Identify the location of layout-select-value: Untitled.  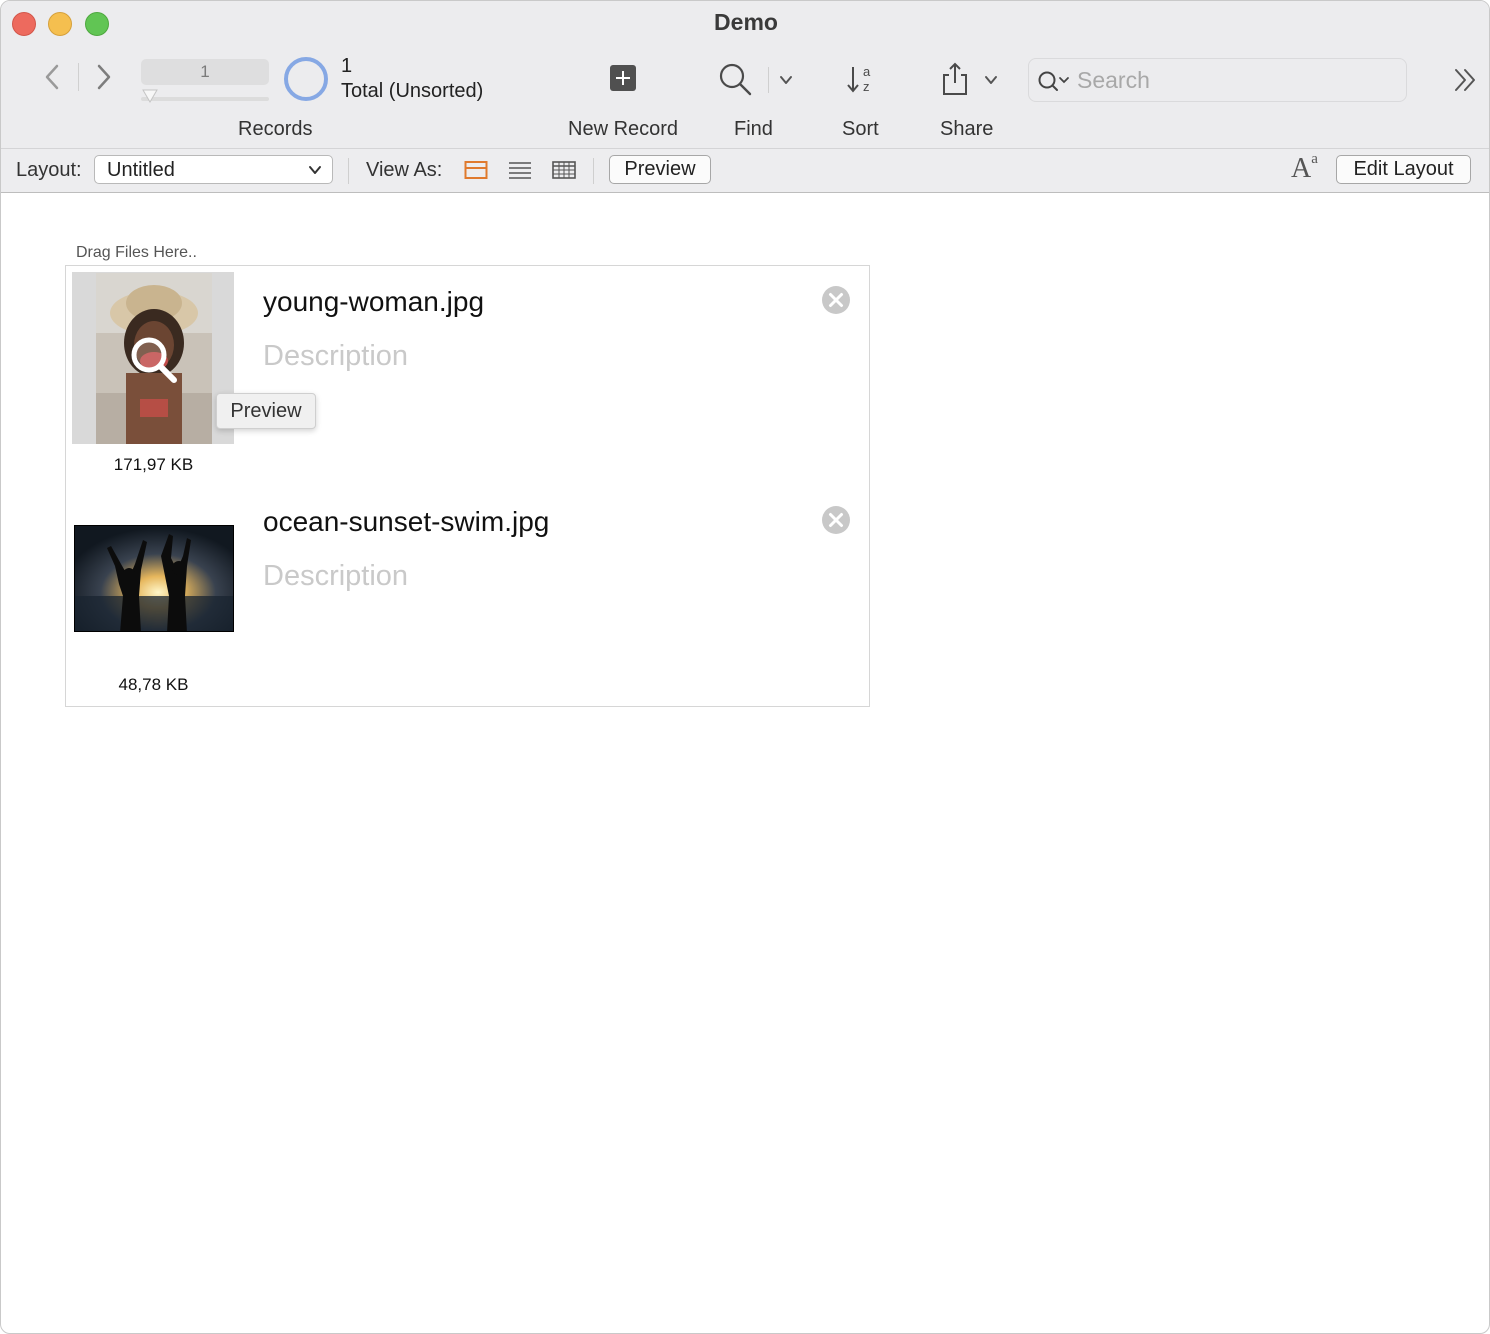
(141, 170).